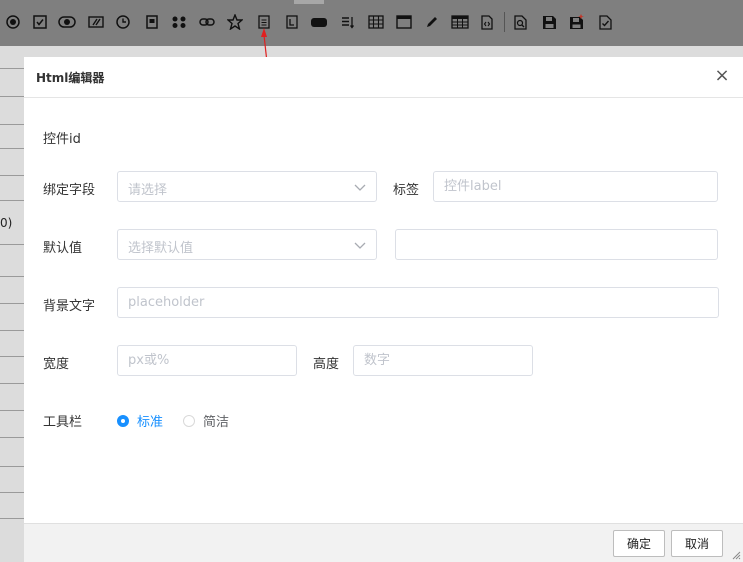  I want to click on close-icon: ×, so click(722, 76).